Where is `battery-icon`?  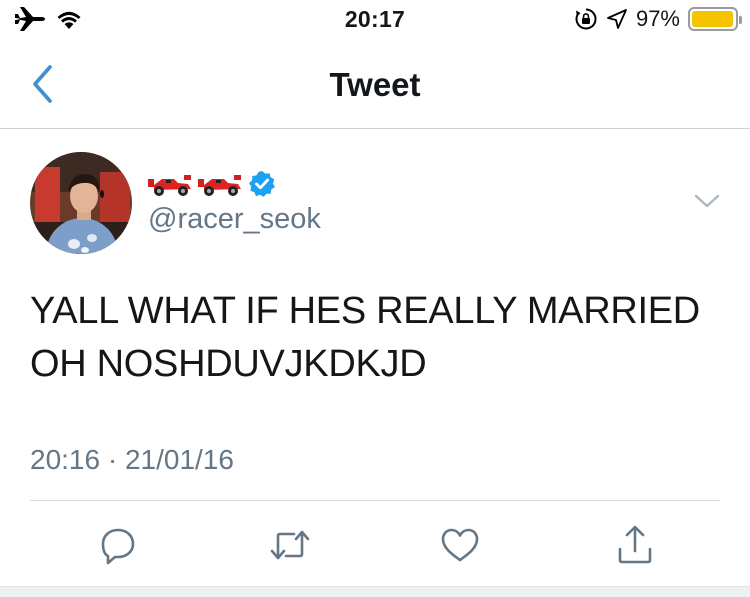
battery-icon is located at coordinates (715, 19).